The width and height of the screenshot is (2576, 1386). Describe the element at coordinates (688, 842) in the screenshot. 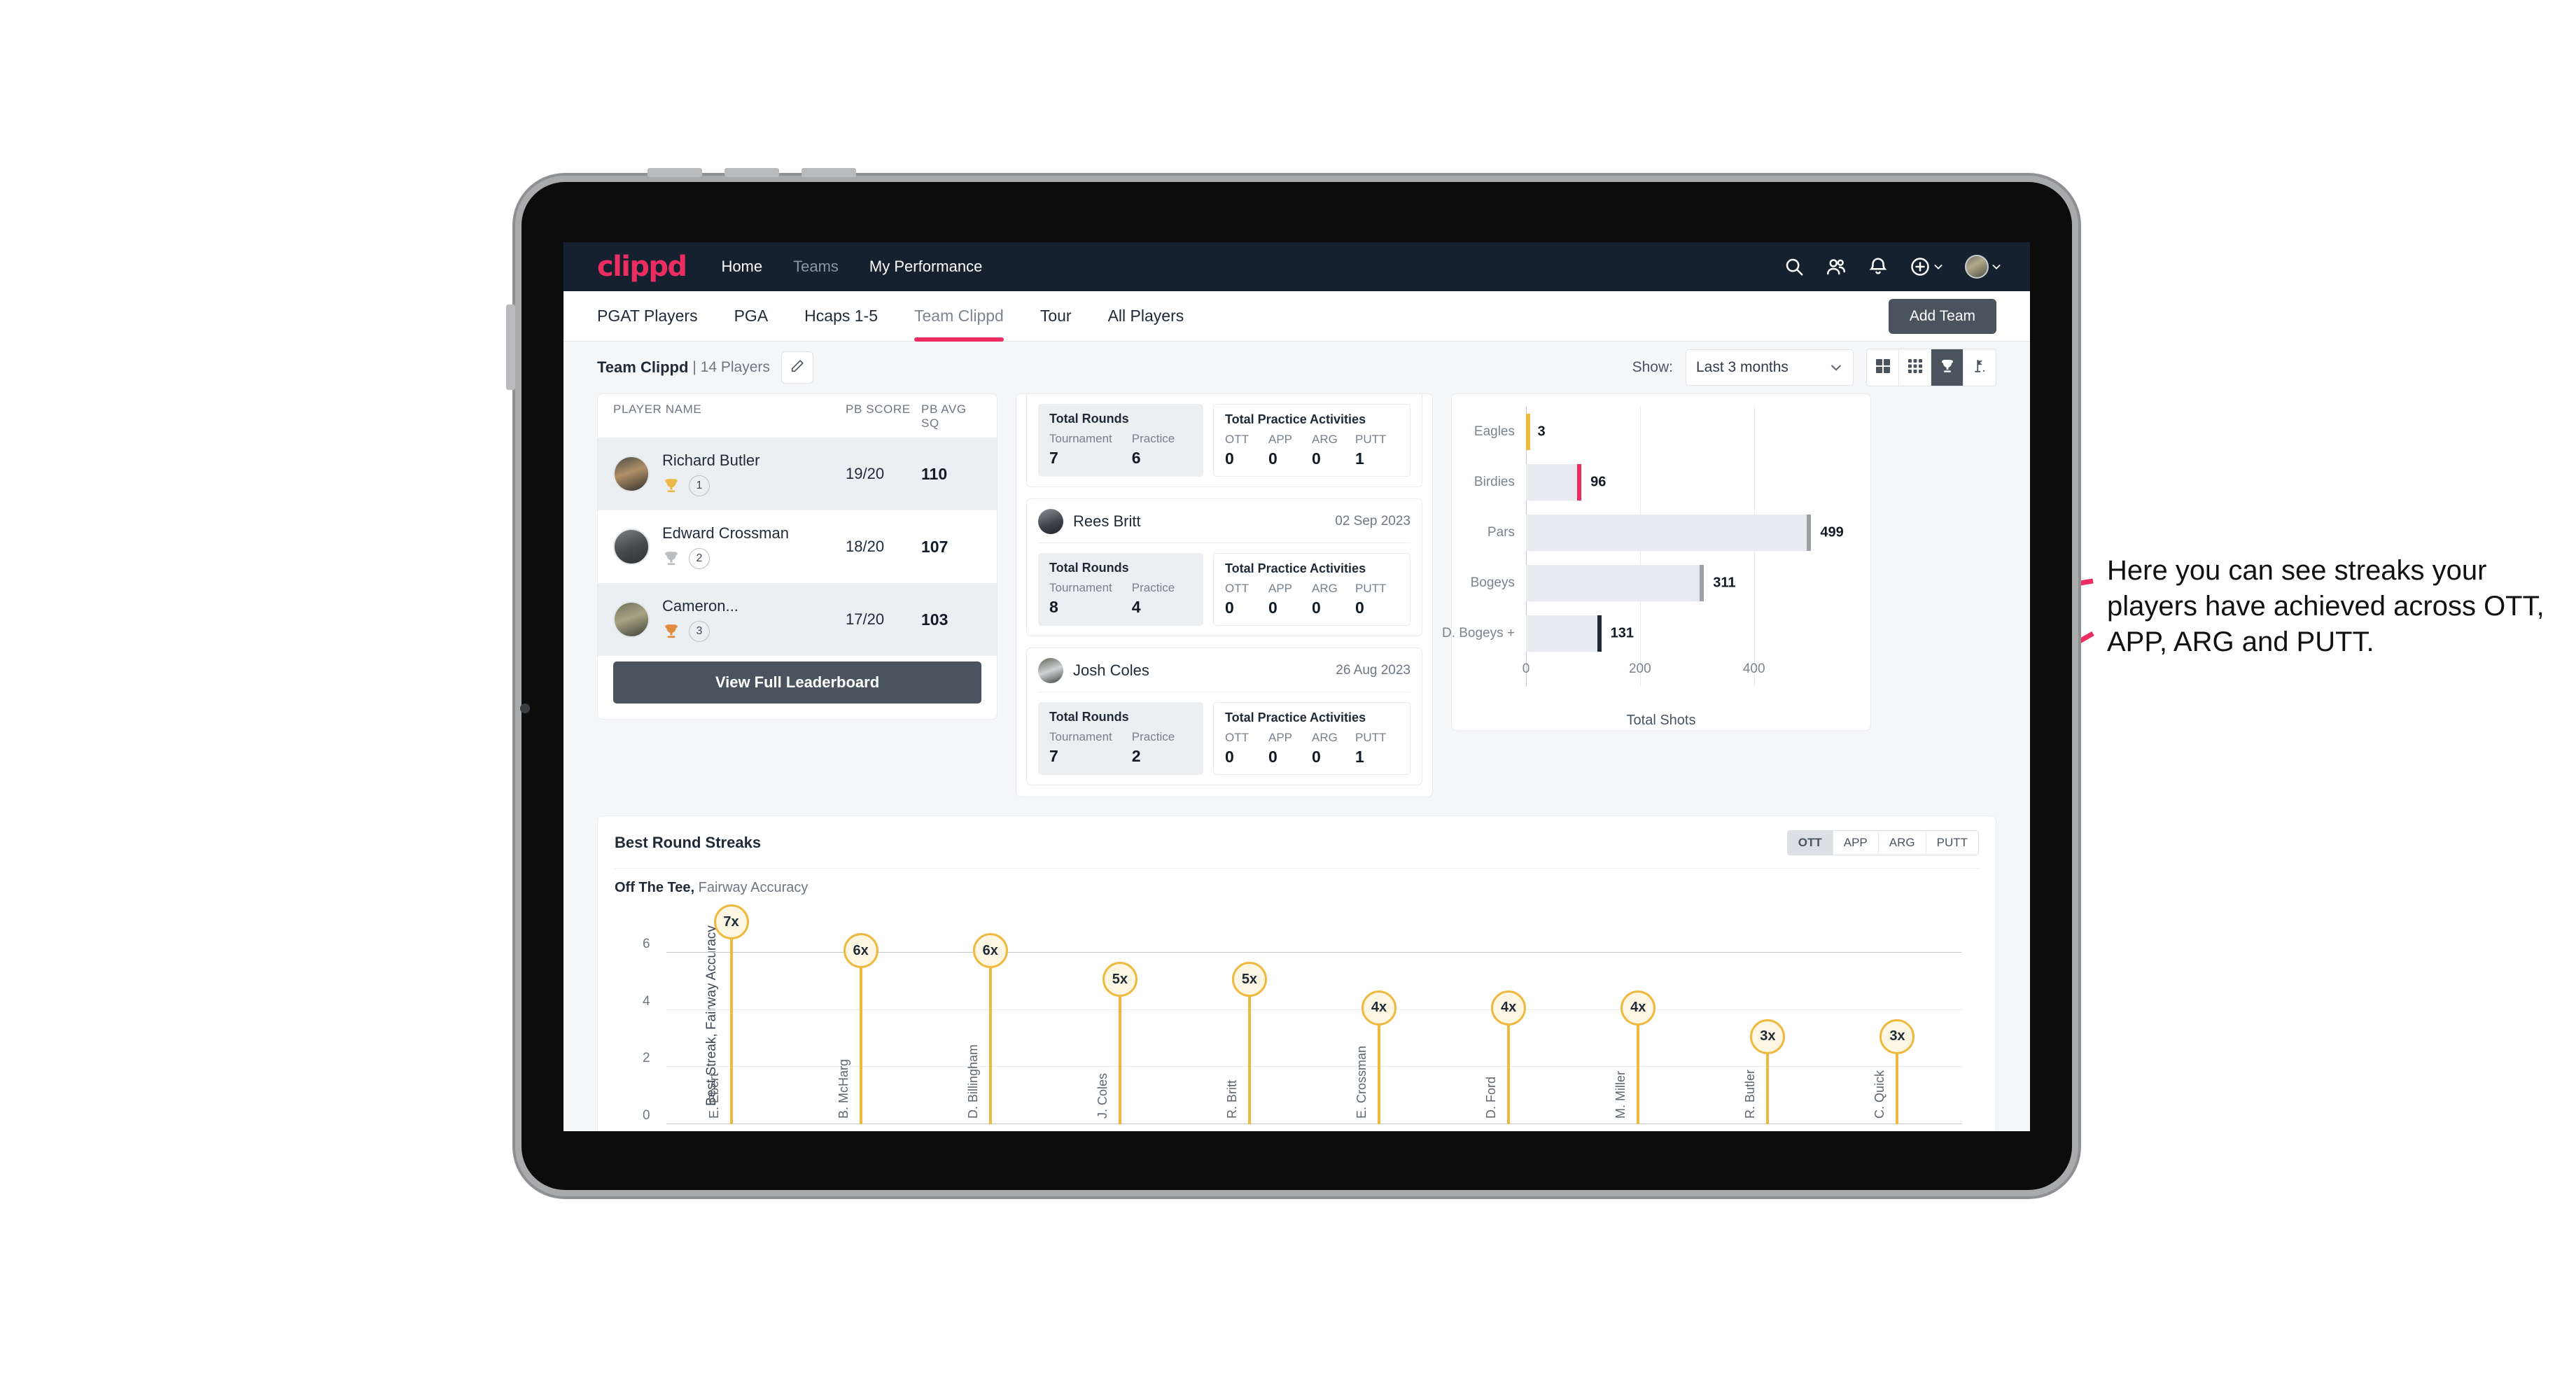

I see `streaks-title: Best Round Streaks` at that location.